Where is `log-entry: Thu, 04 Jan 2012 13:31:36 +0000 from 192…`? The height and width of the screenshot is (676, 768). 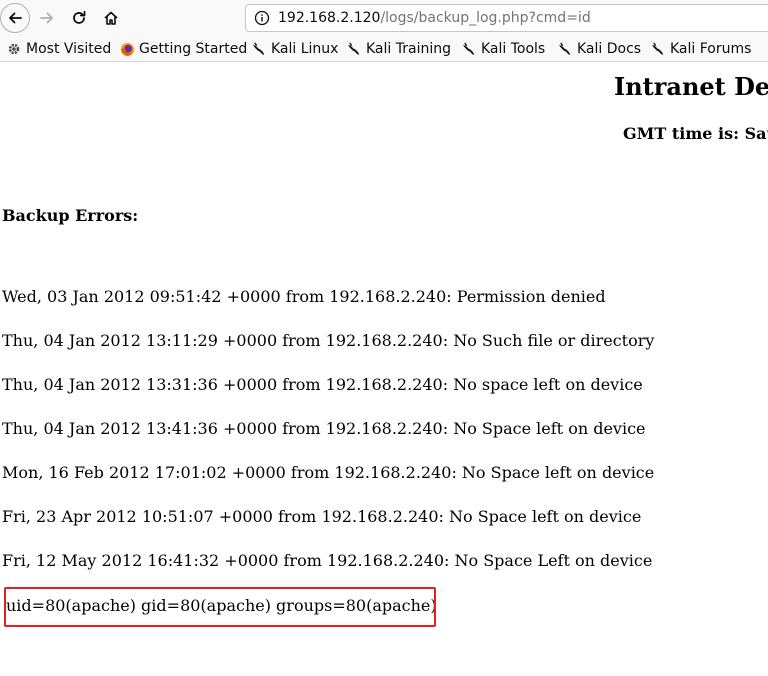
log-entry: Thu, 04 Jan 2012 13:31:36 +0000 from 192… is located at coordinates (322, 384).